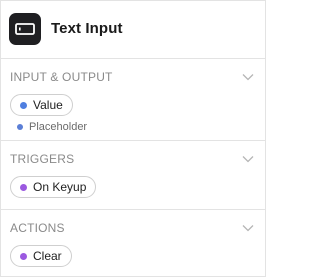  I want to click on on-keyup-pill: On Keyup, so click(53, 187).